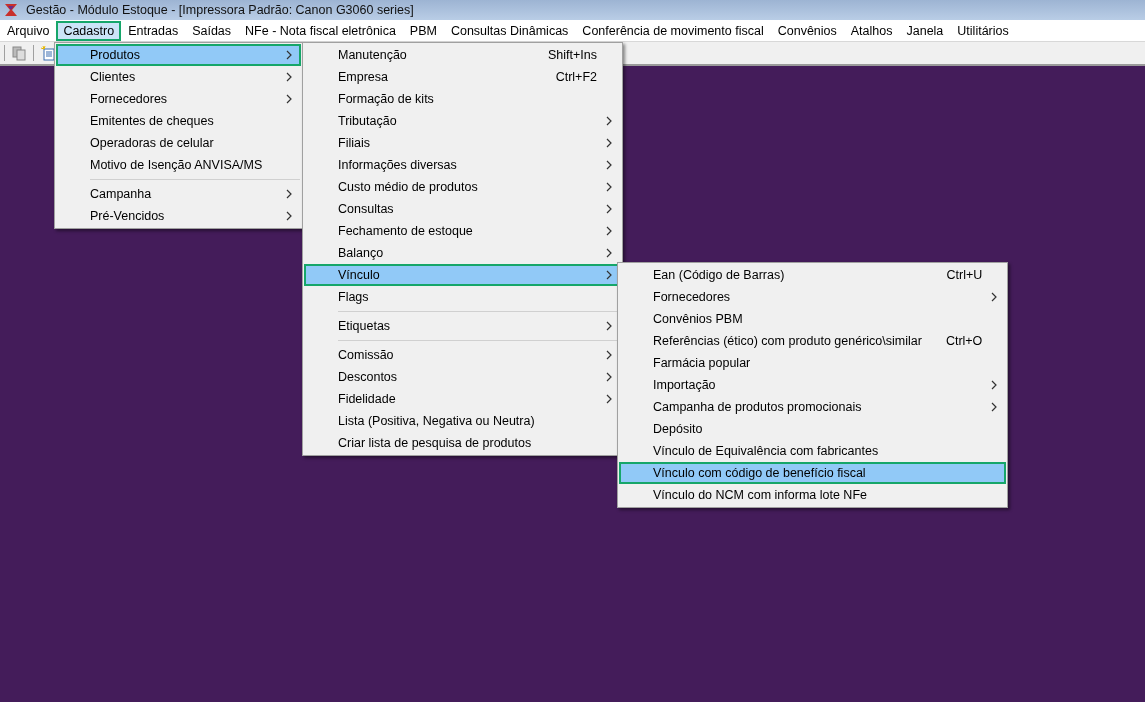 The height and width of the screenshot is (702, 1145). I want to click on menu-item: Etiquetas, so click(462, 326).